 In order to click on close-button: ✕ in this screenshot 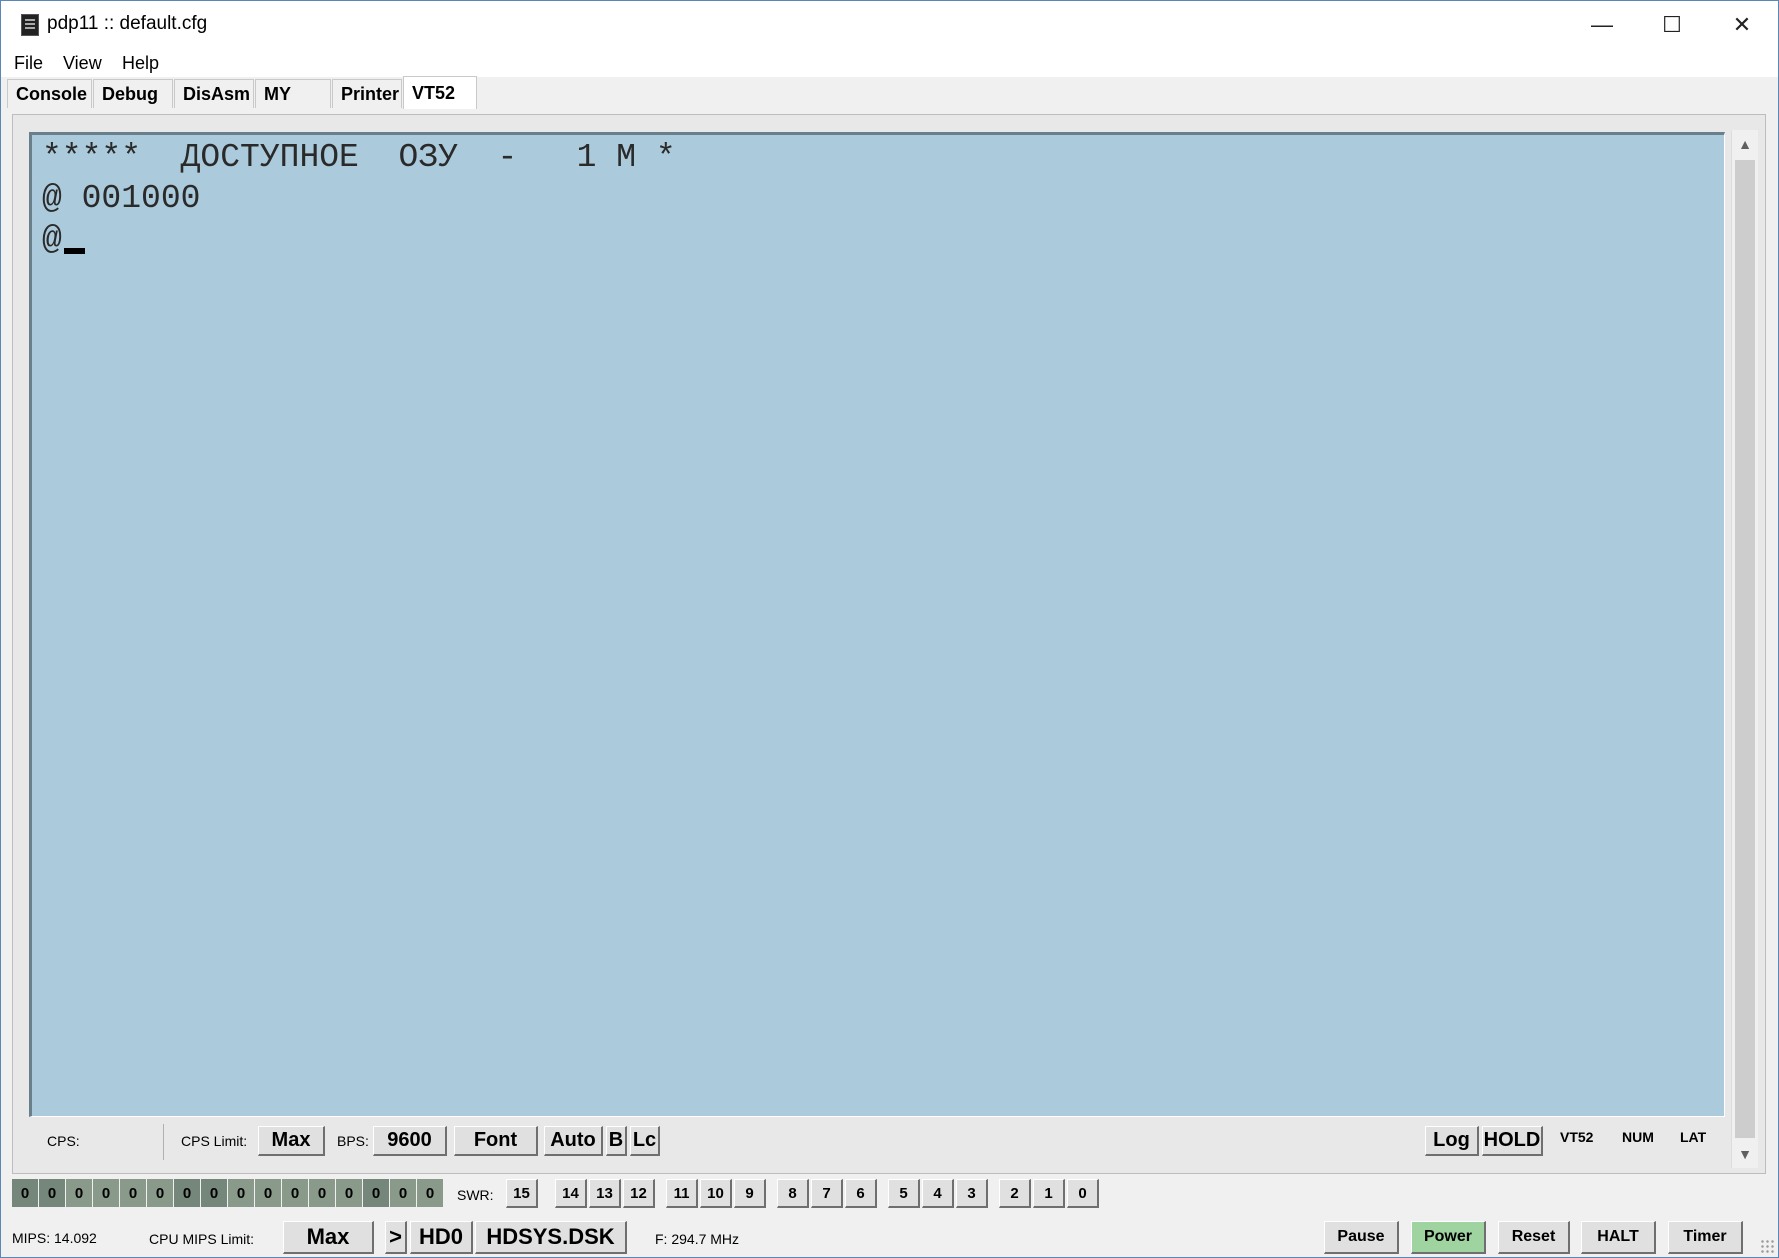, I will do `click(1742, 25)`.